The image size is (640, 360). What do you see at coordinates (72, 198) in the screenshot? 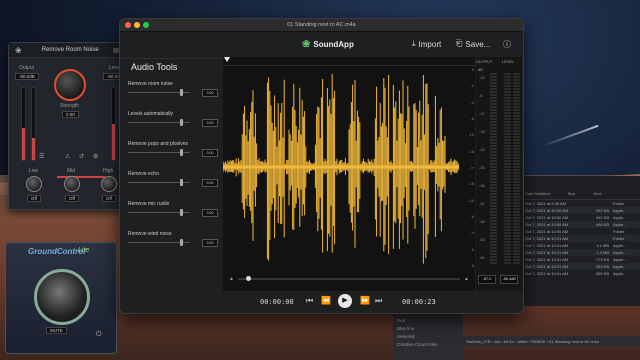
I see `mid-value: Off` at bounding box center [72, 198].